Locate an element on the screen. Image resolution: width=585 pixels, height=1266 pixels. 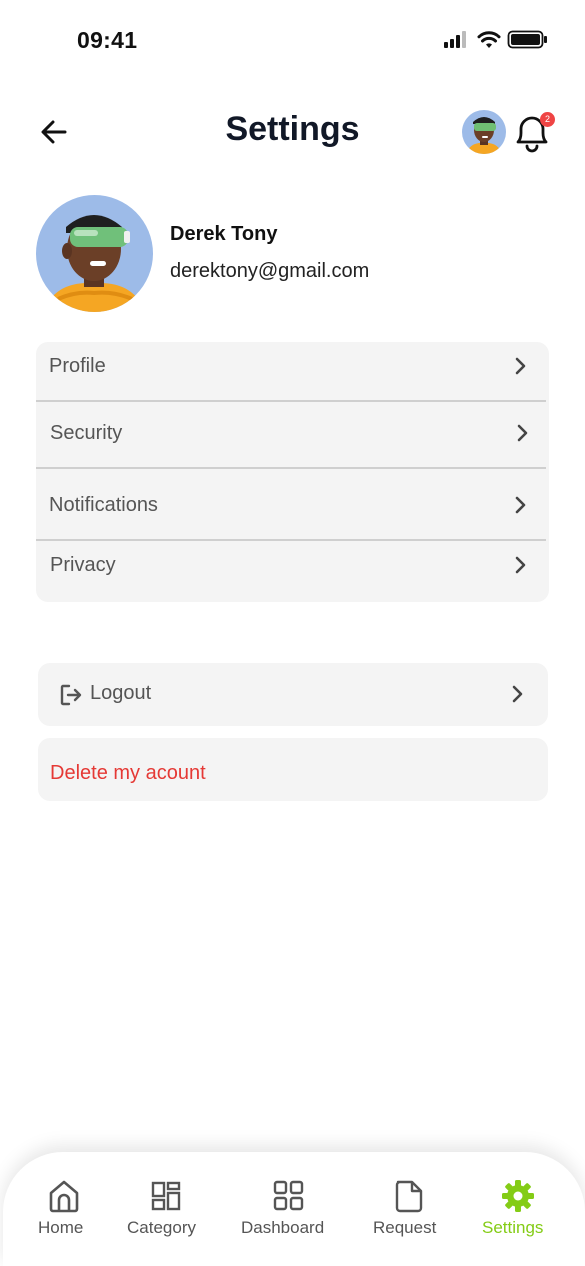
battery-icon is located at coordinates (527, 39).